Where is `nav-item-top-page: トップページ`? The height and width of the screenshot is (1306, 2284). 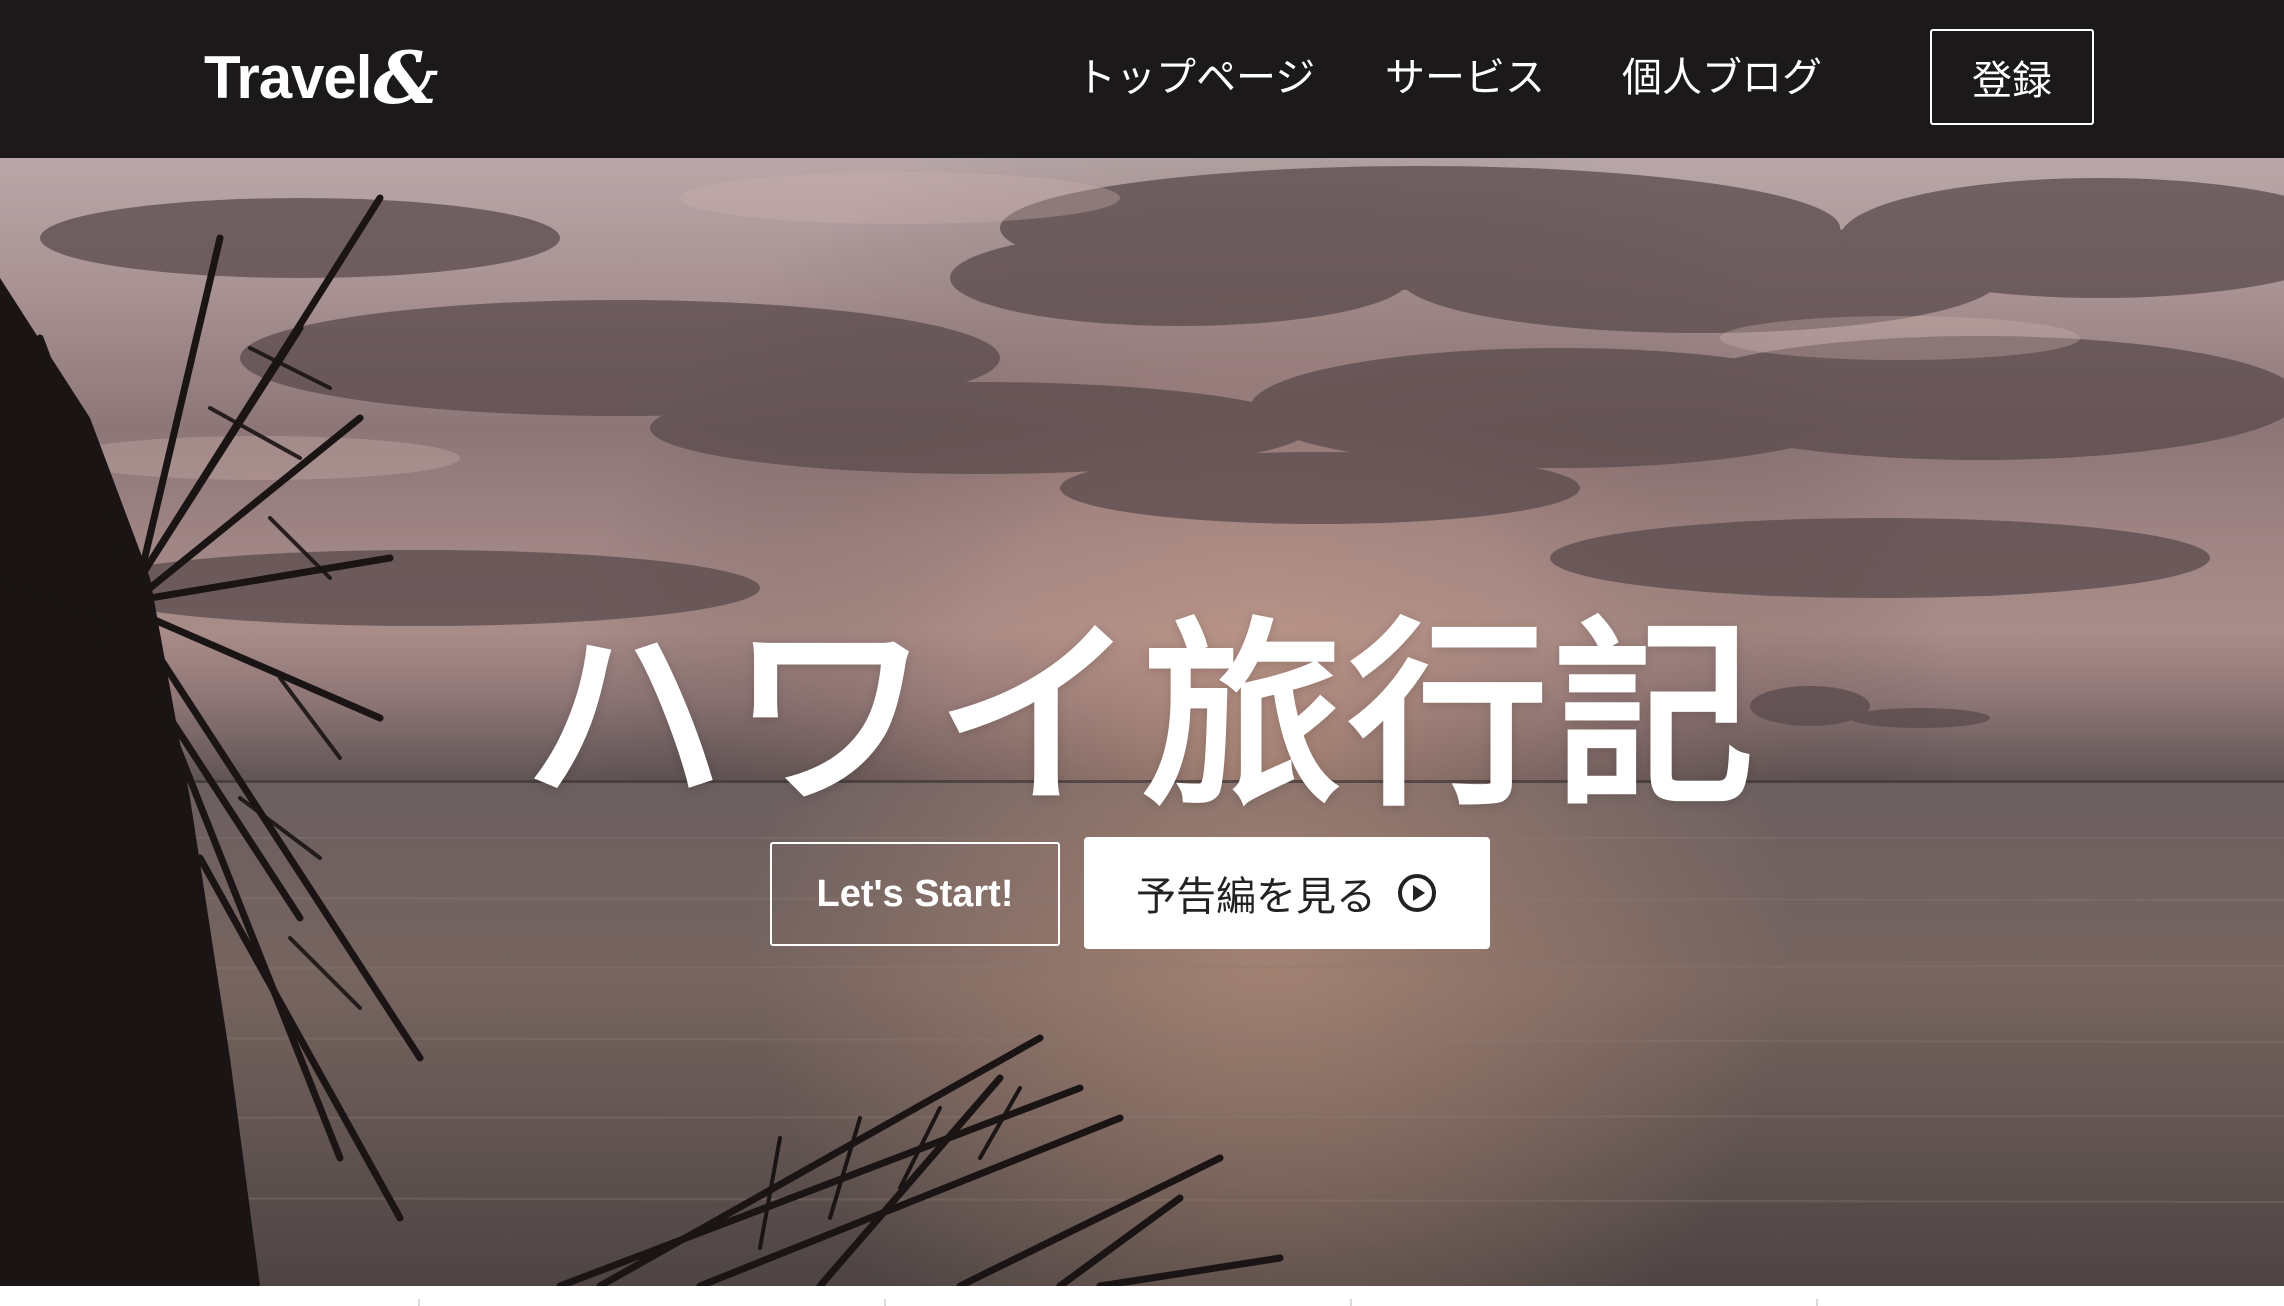 nav-item-top-page: トップページ is located at coordinates (1195, 78).